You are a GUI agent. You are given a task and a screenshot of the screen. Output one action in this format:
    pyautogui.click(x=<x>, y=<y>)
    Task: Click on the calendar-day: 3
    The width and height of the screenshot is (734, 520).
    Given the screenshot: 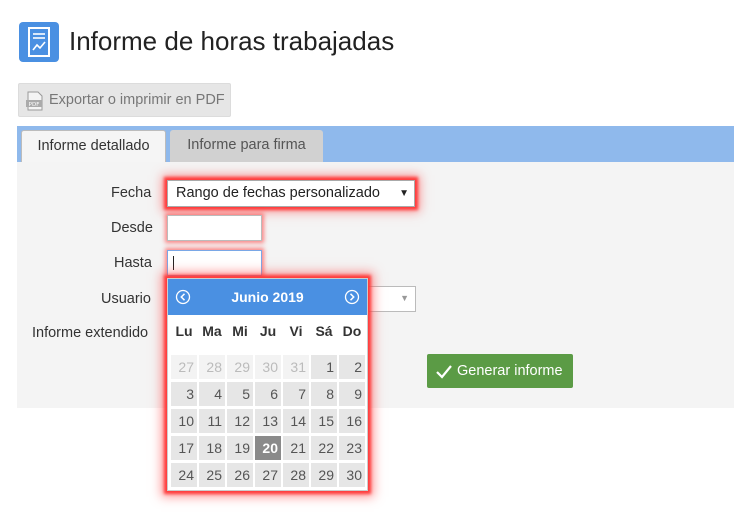 What is the action you would take?
    pyautogui.click(x=184, y=394)
    